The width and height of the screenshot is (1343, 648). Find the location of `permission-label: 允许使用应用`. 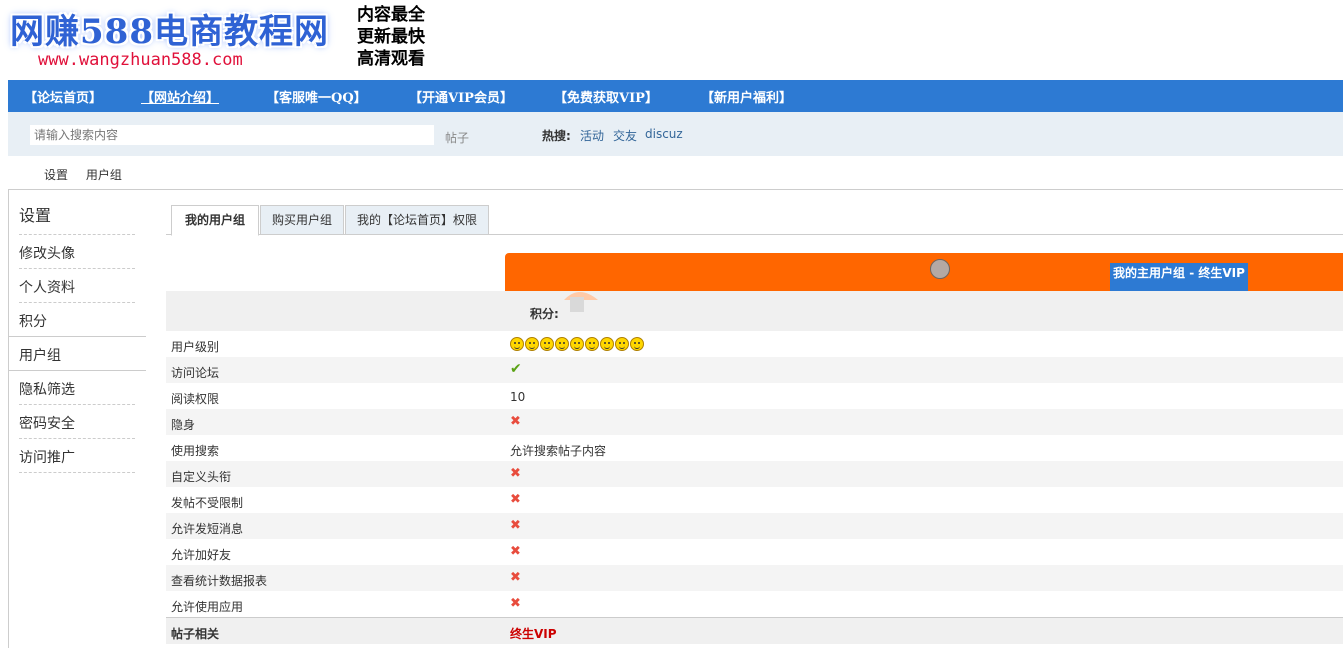

permission-label: 允许使用应用 is located at coordinates (207, 607).